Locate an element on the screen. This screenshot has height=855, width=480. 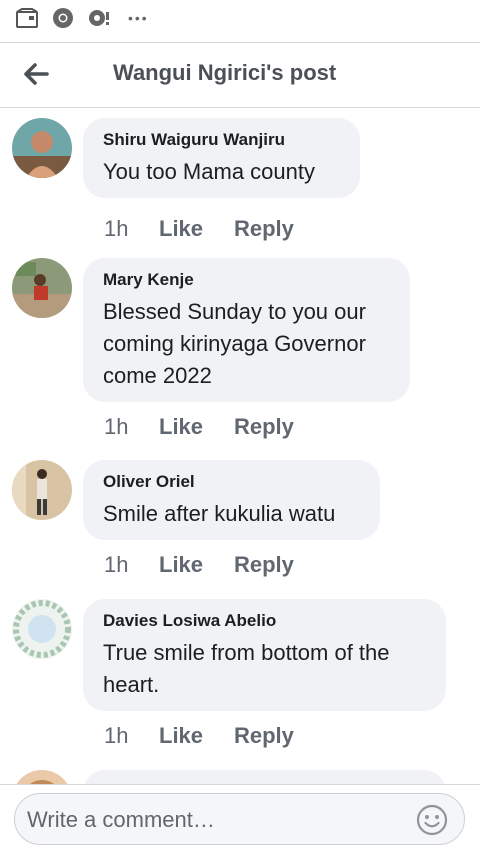
back-arrow-icon is located at coordinates (36, 74).